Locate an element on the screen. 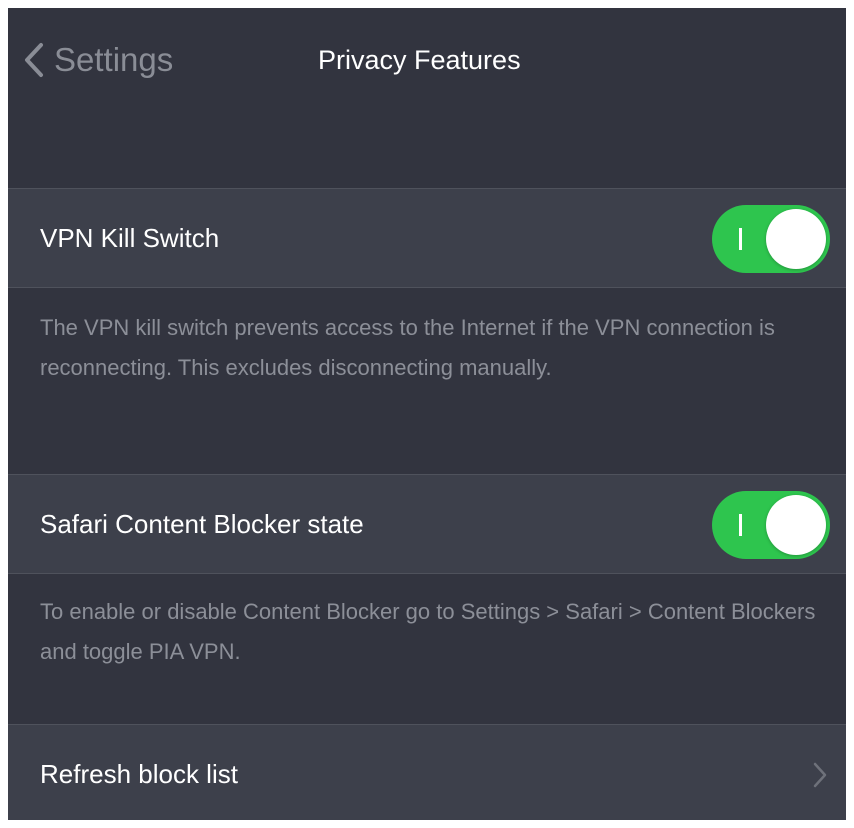 Image resolution: width=854 pixels, height=828 pixels. safari-content-blocker-label: Safari Content Blocker state is located at coordinates (202, 523).